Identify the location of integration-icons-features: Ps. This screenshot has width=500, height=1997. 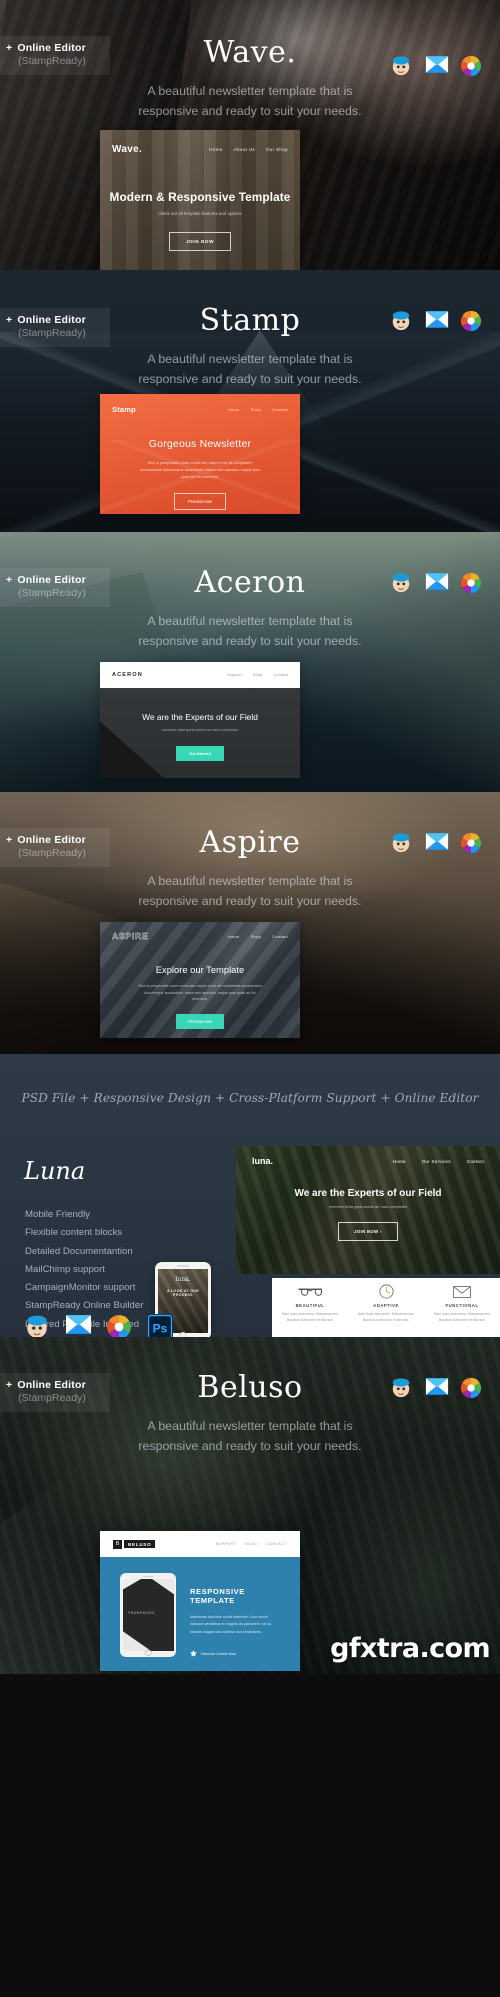
(98, 1325).